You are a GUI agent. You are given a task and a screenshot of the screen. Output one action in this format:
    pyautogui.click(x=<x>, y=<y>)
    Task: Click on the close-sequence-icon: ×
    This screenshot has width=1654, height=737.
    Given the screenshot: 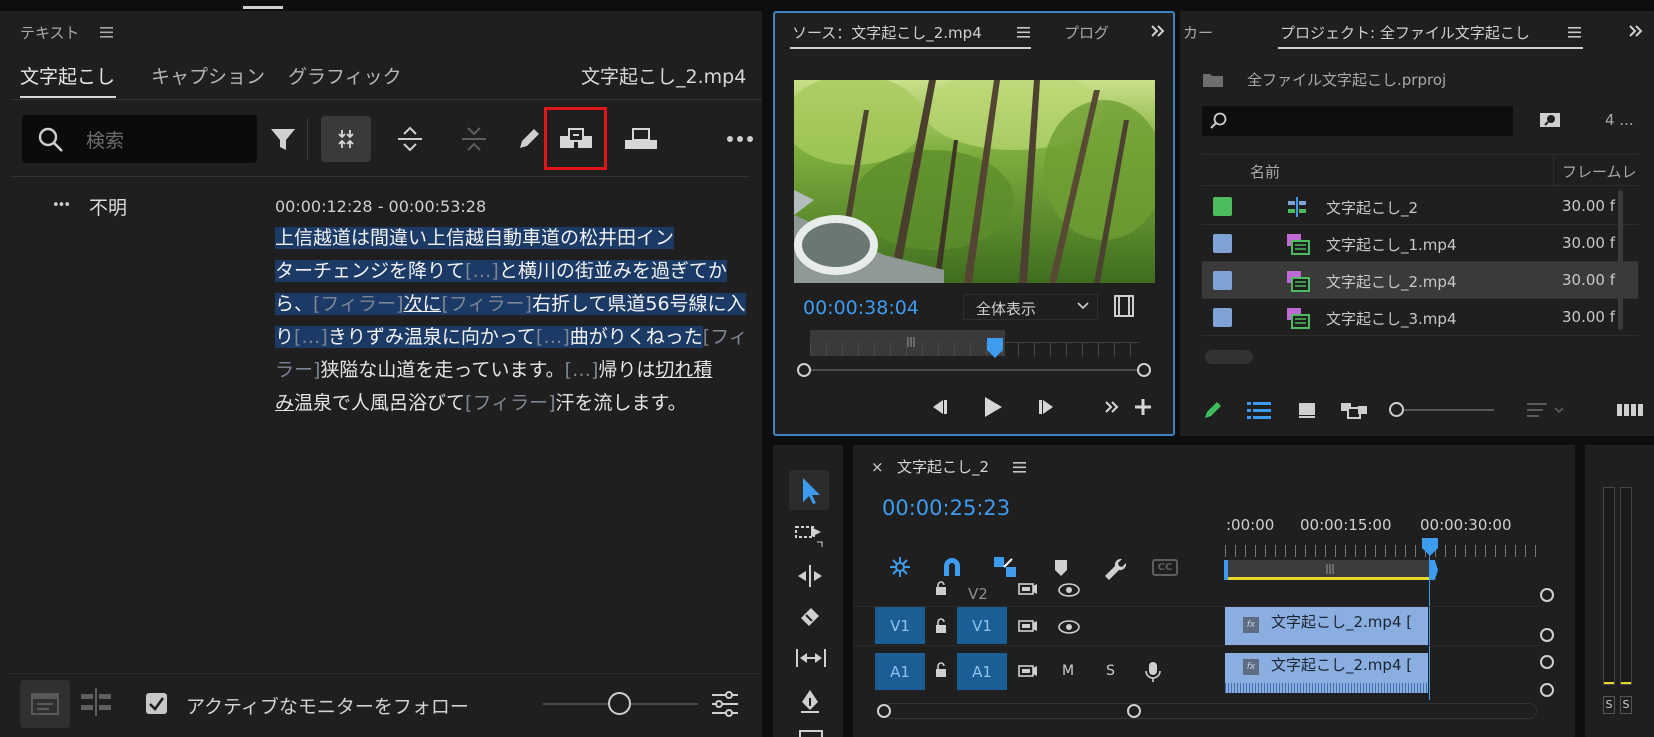 What is the action you would take?
    pyautogui.click(x=877, y=467)
    